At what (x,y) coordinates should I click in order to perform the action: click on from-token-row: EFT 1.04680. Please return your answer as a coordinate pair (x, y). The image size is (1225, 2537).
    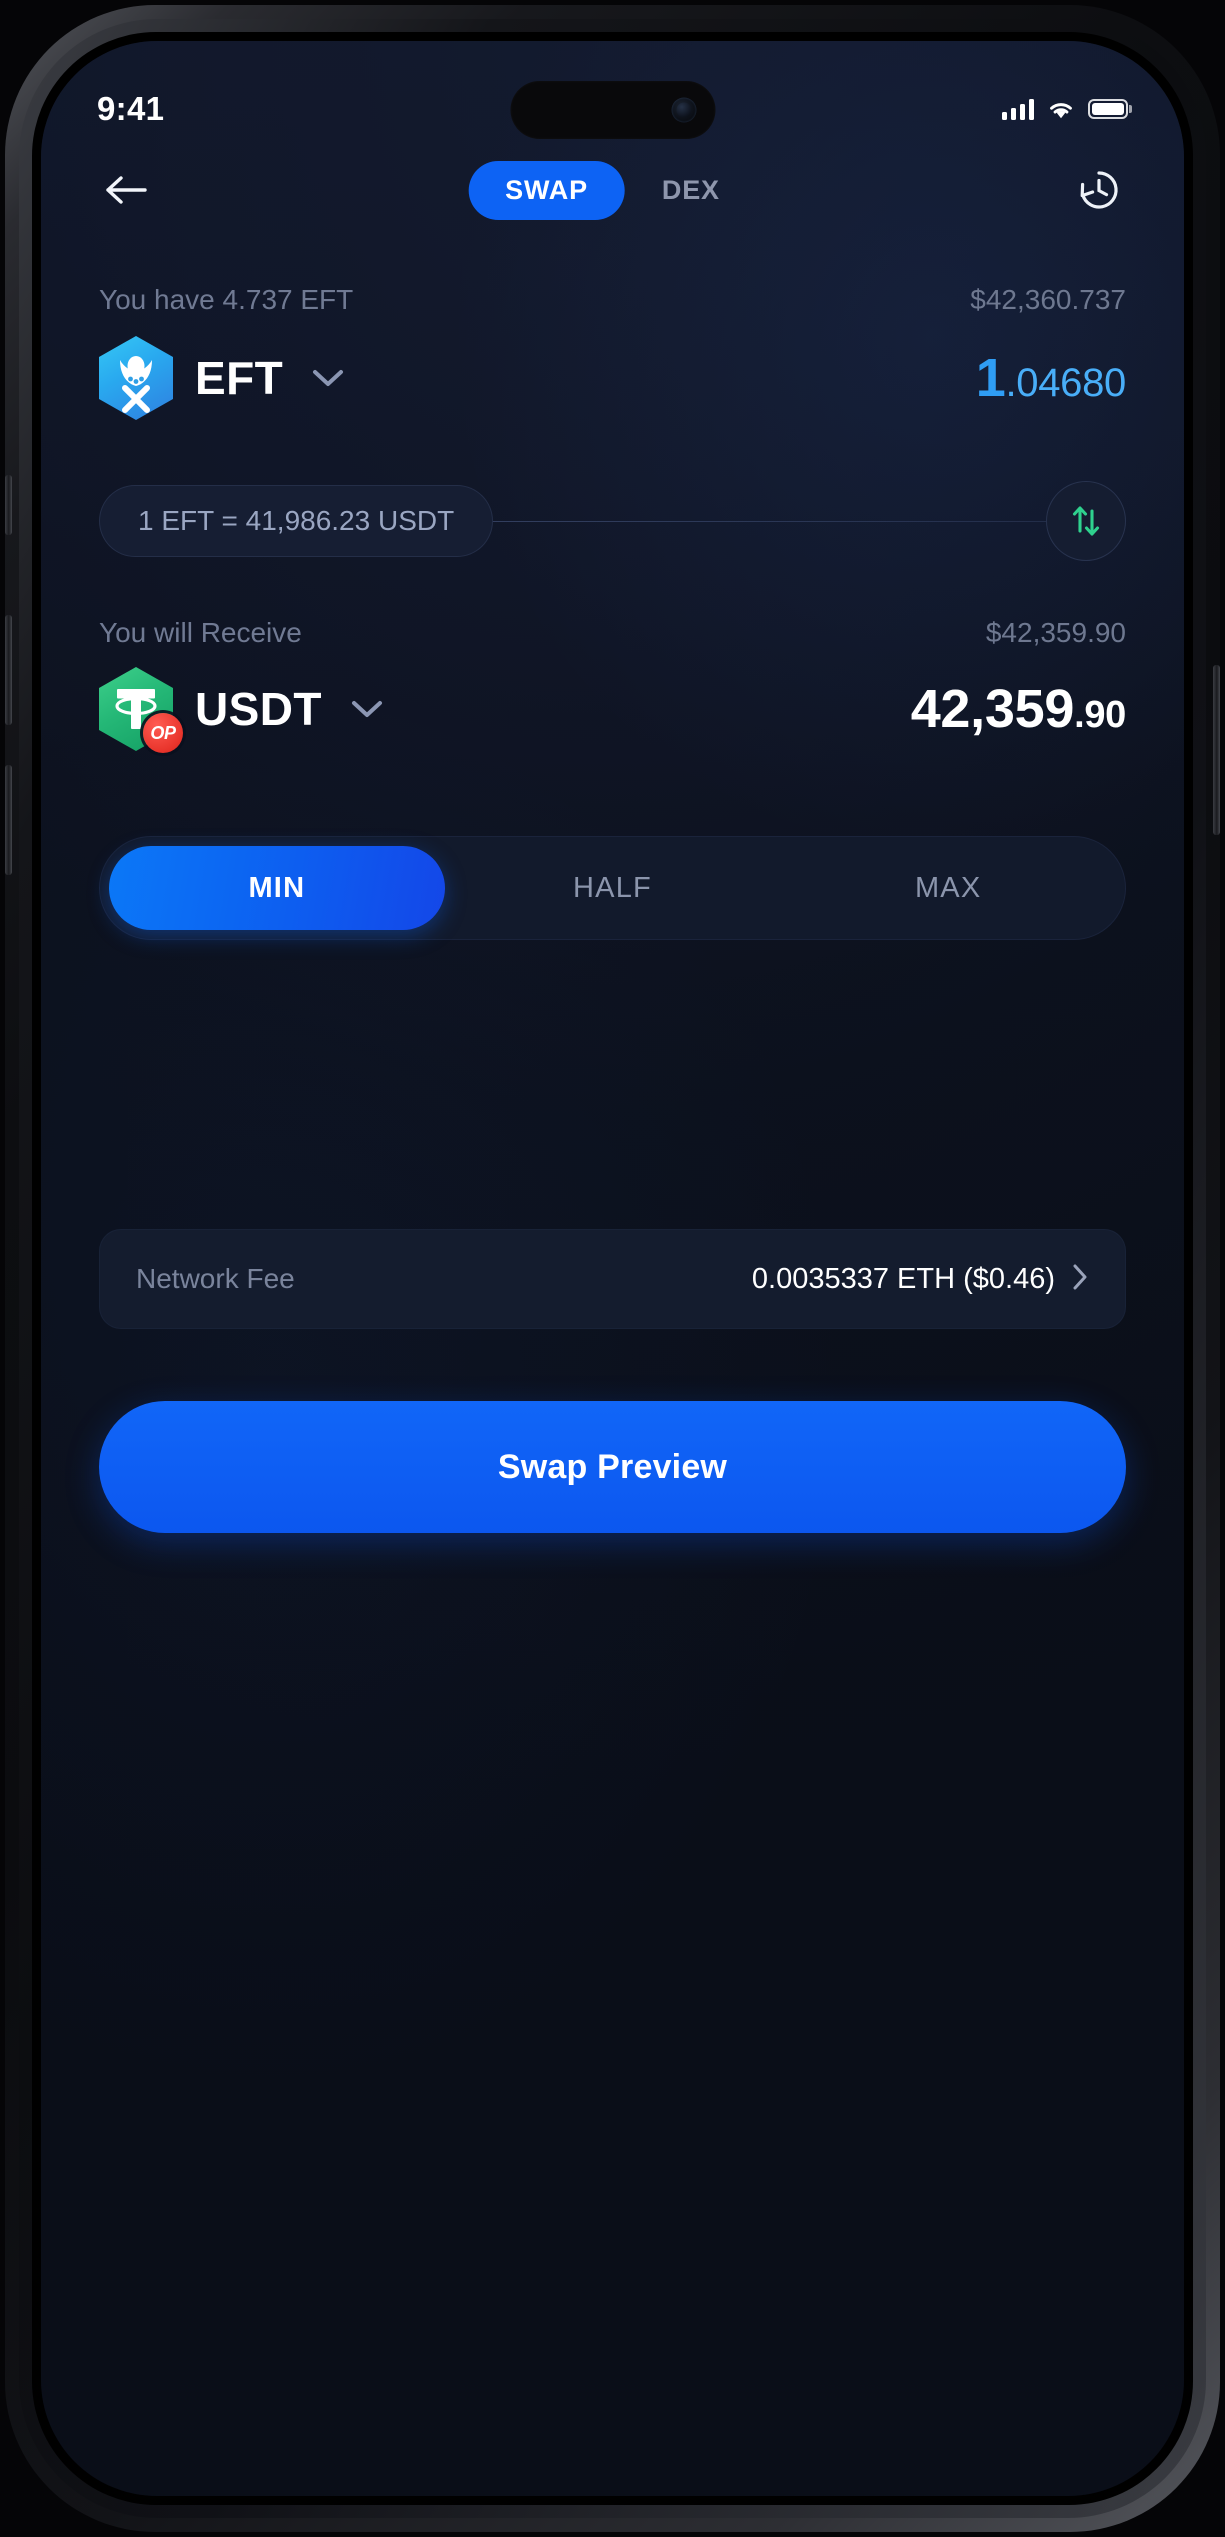
    Looking at the image, I should click on (612, 378).